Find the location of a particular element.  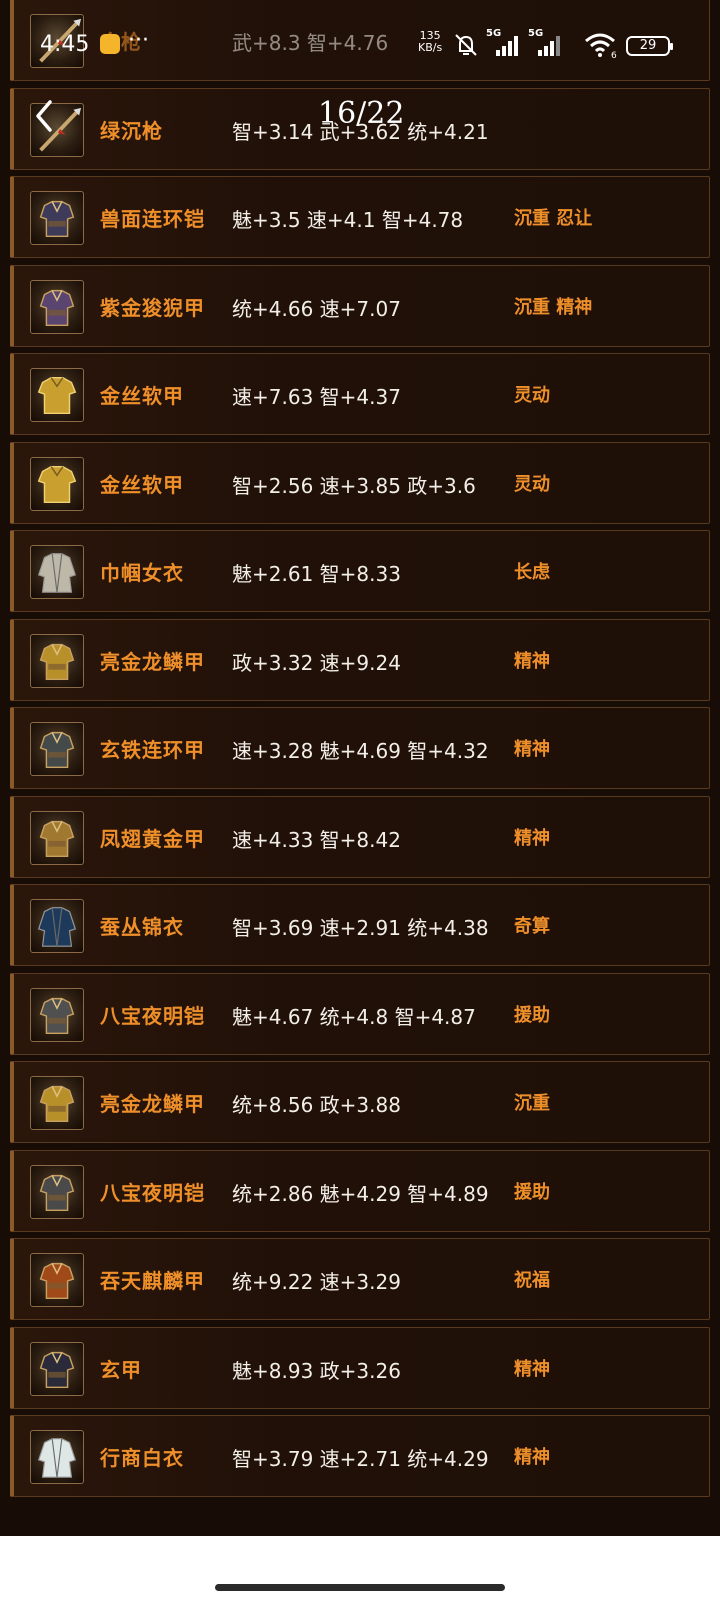

equipment-row: 亮金龙鳞甲 政+3.32 速+9.24 精神 is located at coordinates (360, 659).